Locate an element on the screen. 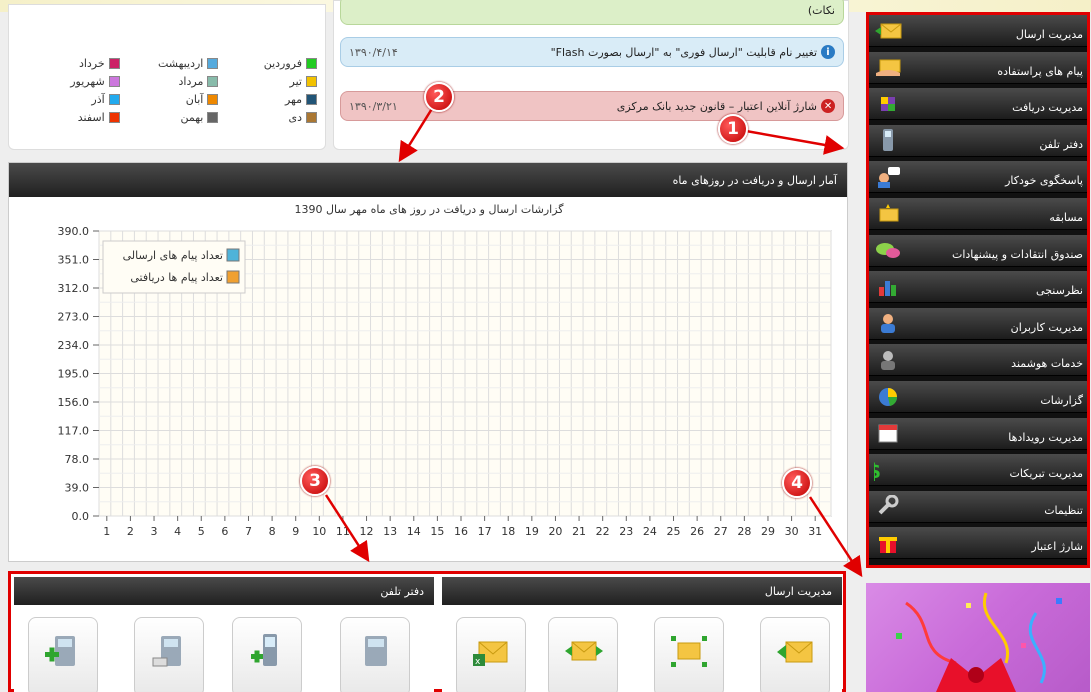 The width and height of the screenshot is (1091, 692). sidebar-item: مدیریت کاربران is located at coordinates (978, 323).